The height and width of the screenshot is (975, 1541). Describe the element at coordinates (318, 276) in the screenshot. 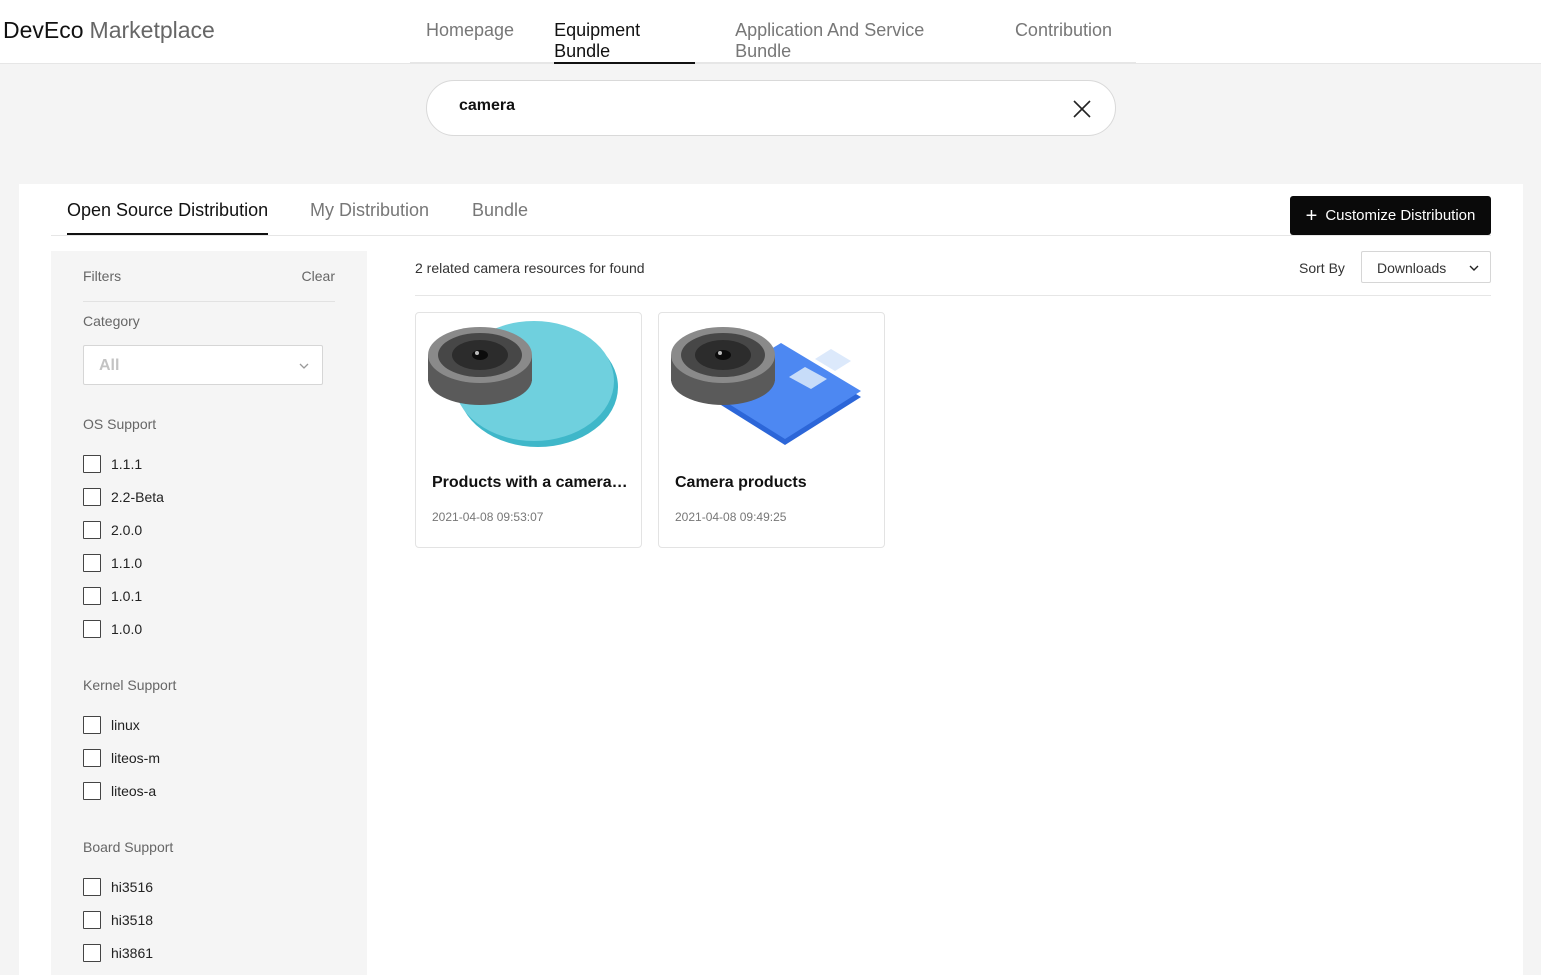

I see `clear-filters-button: Clear` at that location.